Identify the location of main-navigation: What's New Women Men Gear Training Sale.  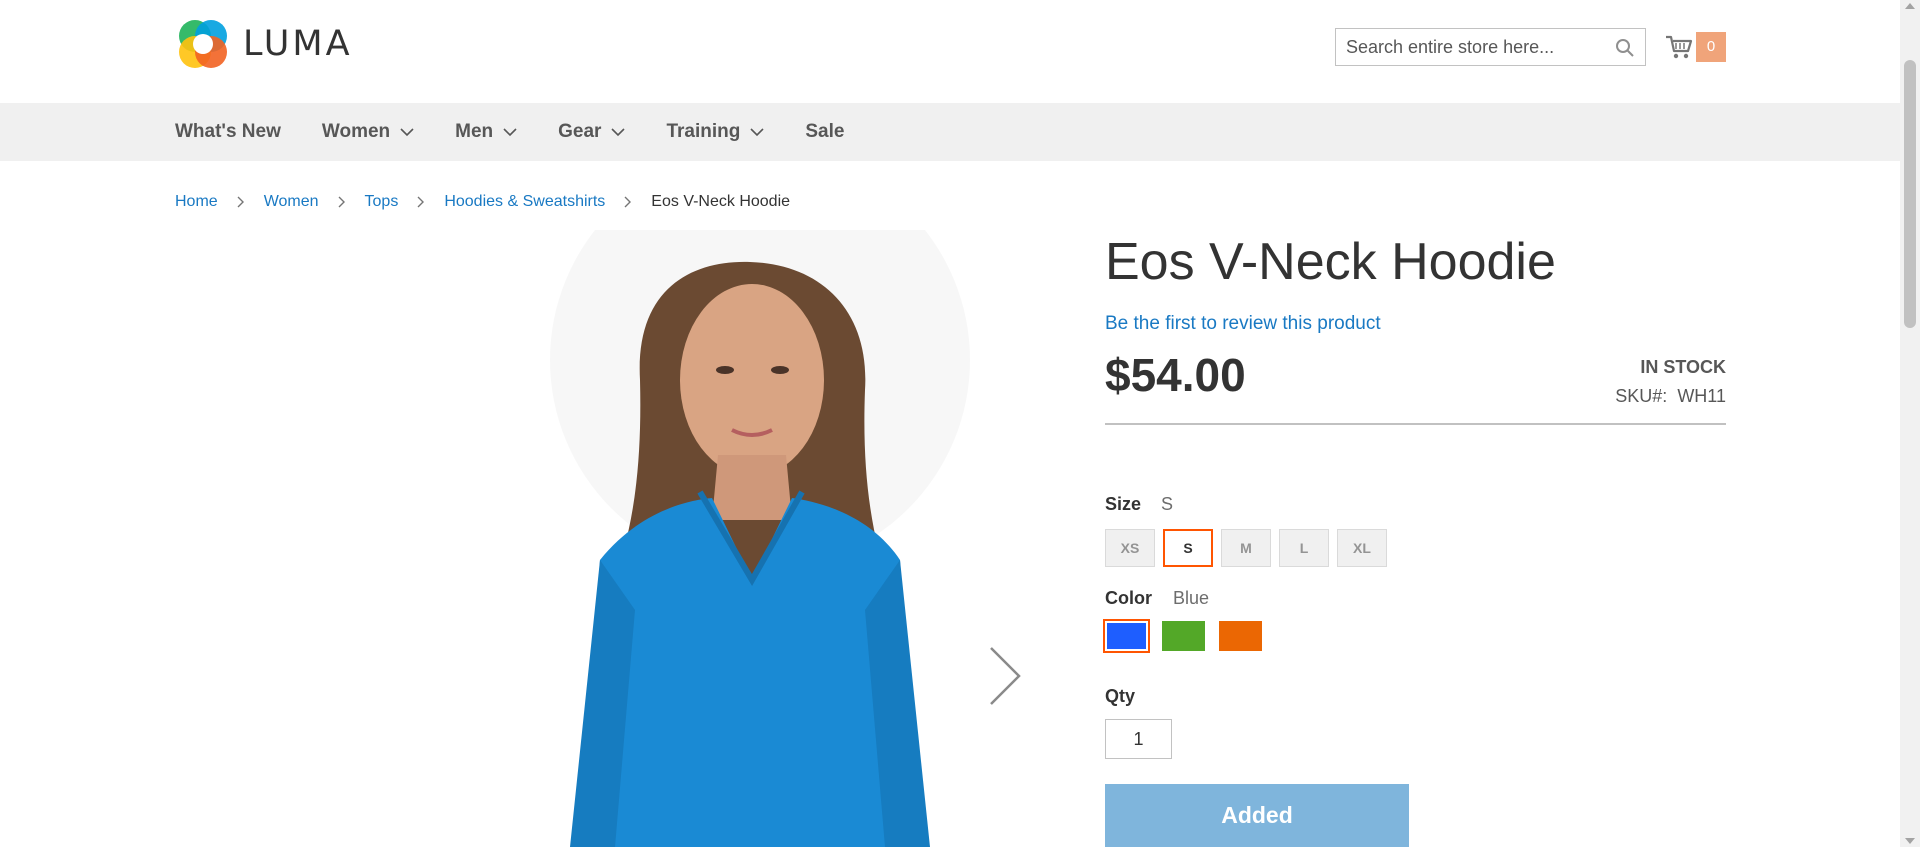
(950, 132).